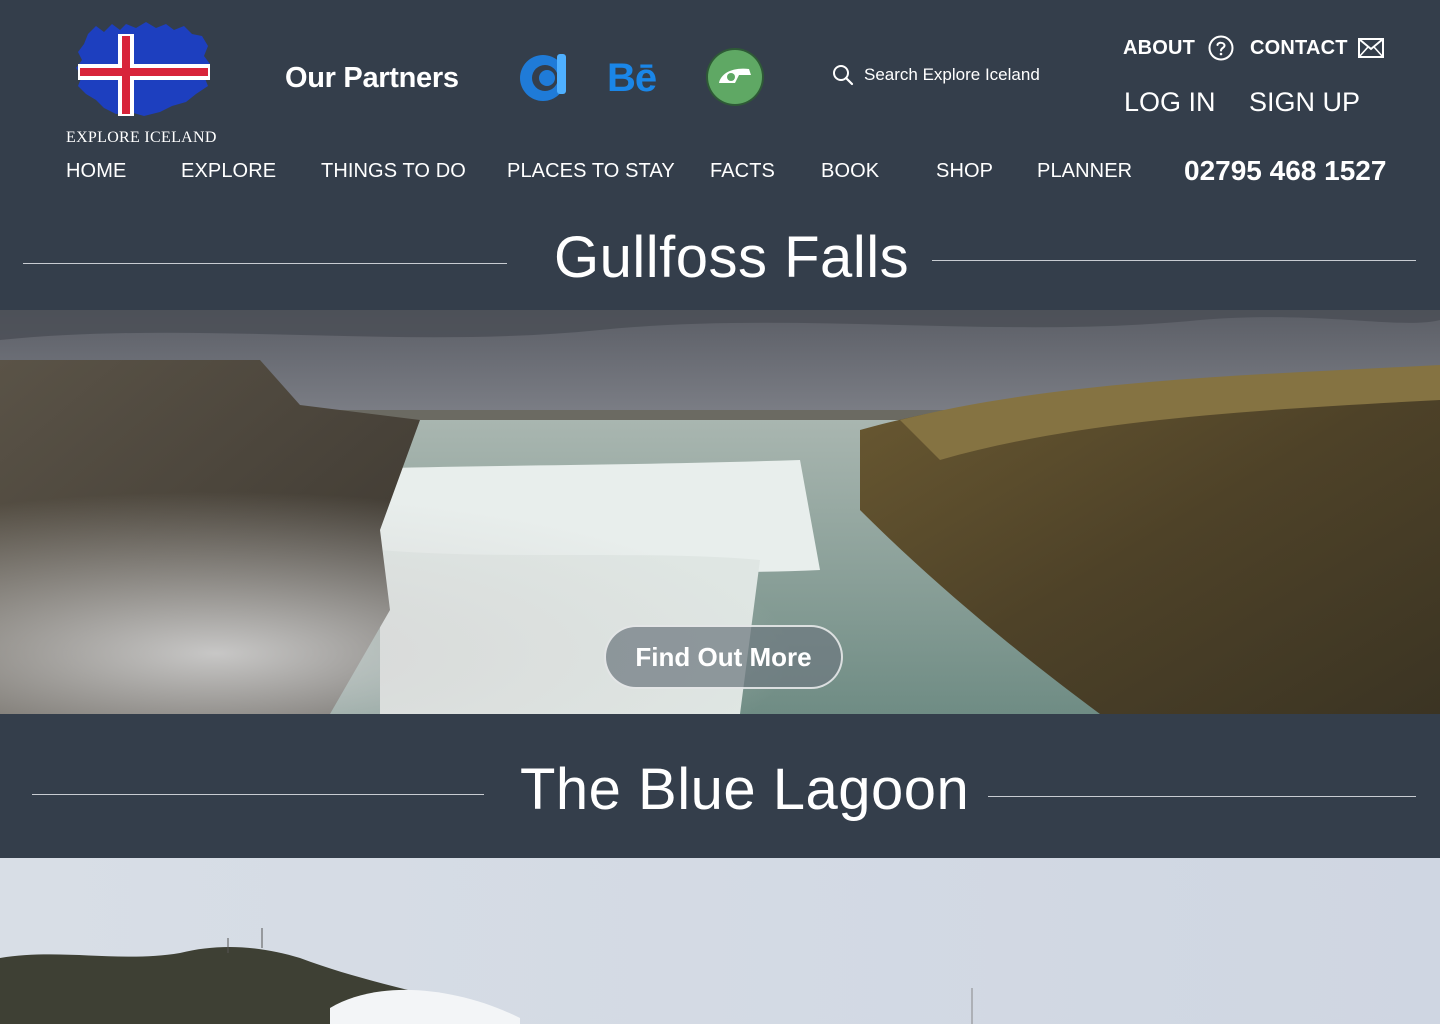  Describe the element at coordinates (547, 80) in the screenshot. I see `partner-c-icon` at that location.